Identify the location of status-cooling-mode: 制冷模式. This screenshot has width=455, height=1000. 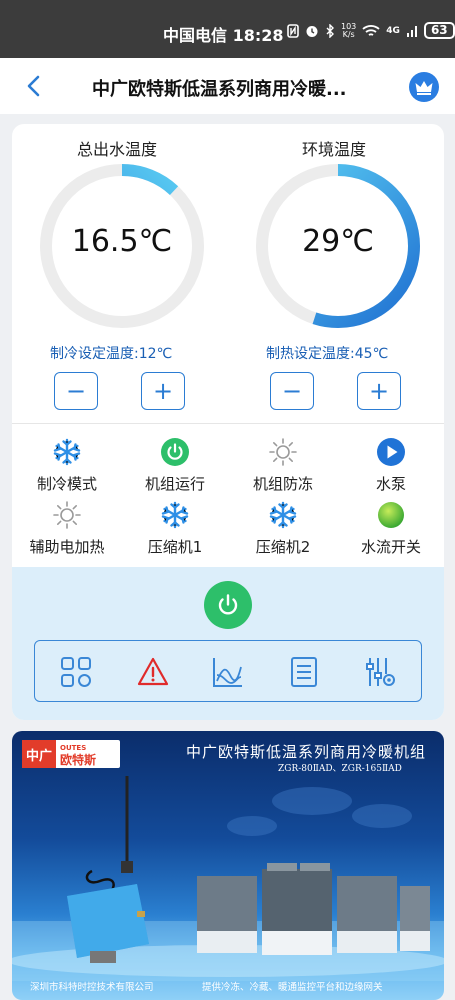
(67, 465).